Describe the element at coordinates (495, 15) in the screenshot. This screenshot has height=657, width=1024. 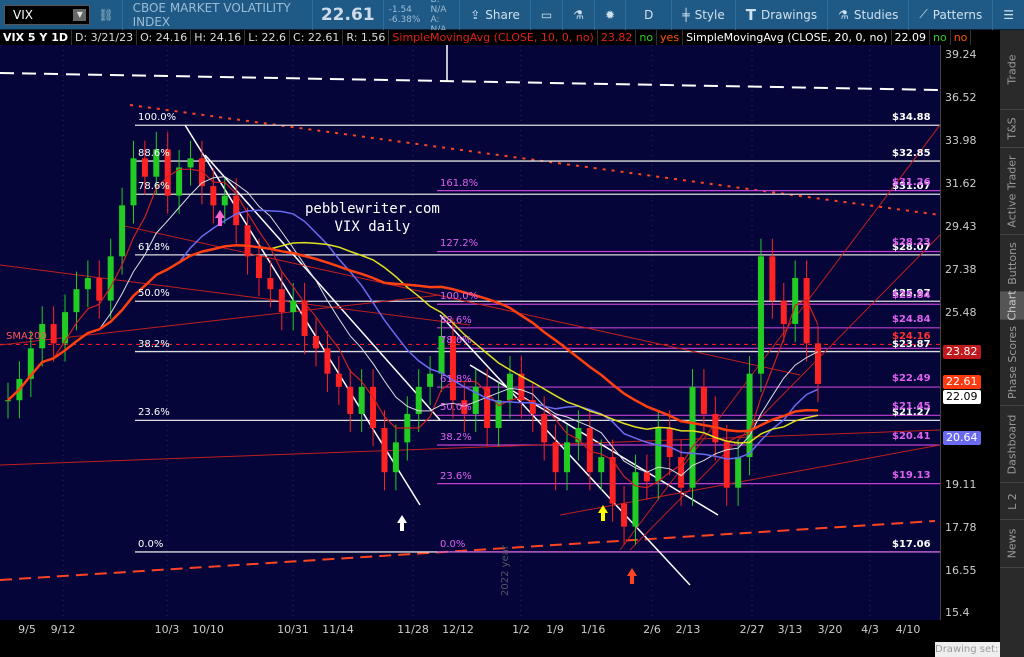
I see `share-button: ⇪ Share` at that location.